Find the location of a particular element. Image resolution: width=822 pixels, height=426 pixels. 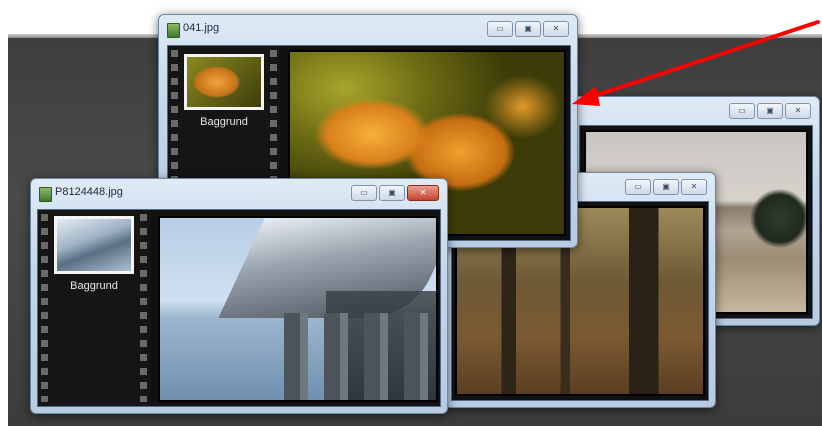

arrow-head is located at coordinates (586, 96).